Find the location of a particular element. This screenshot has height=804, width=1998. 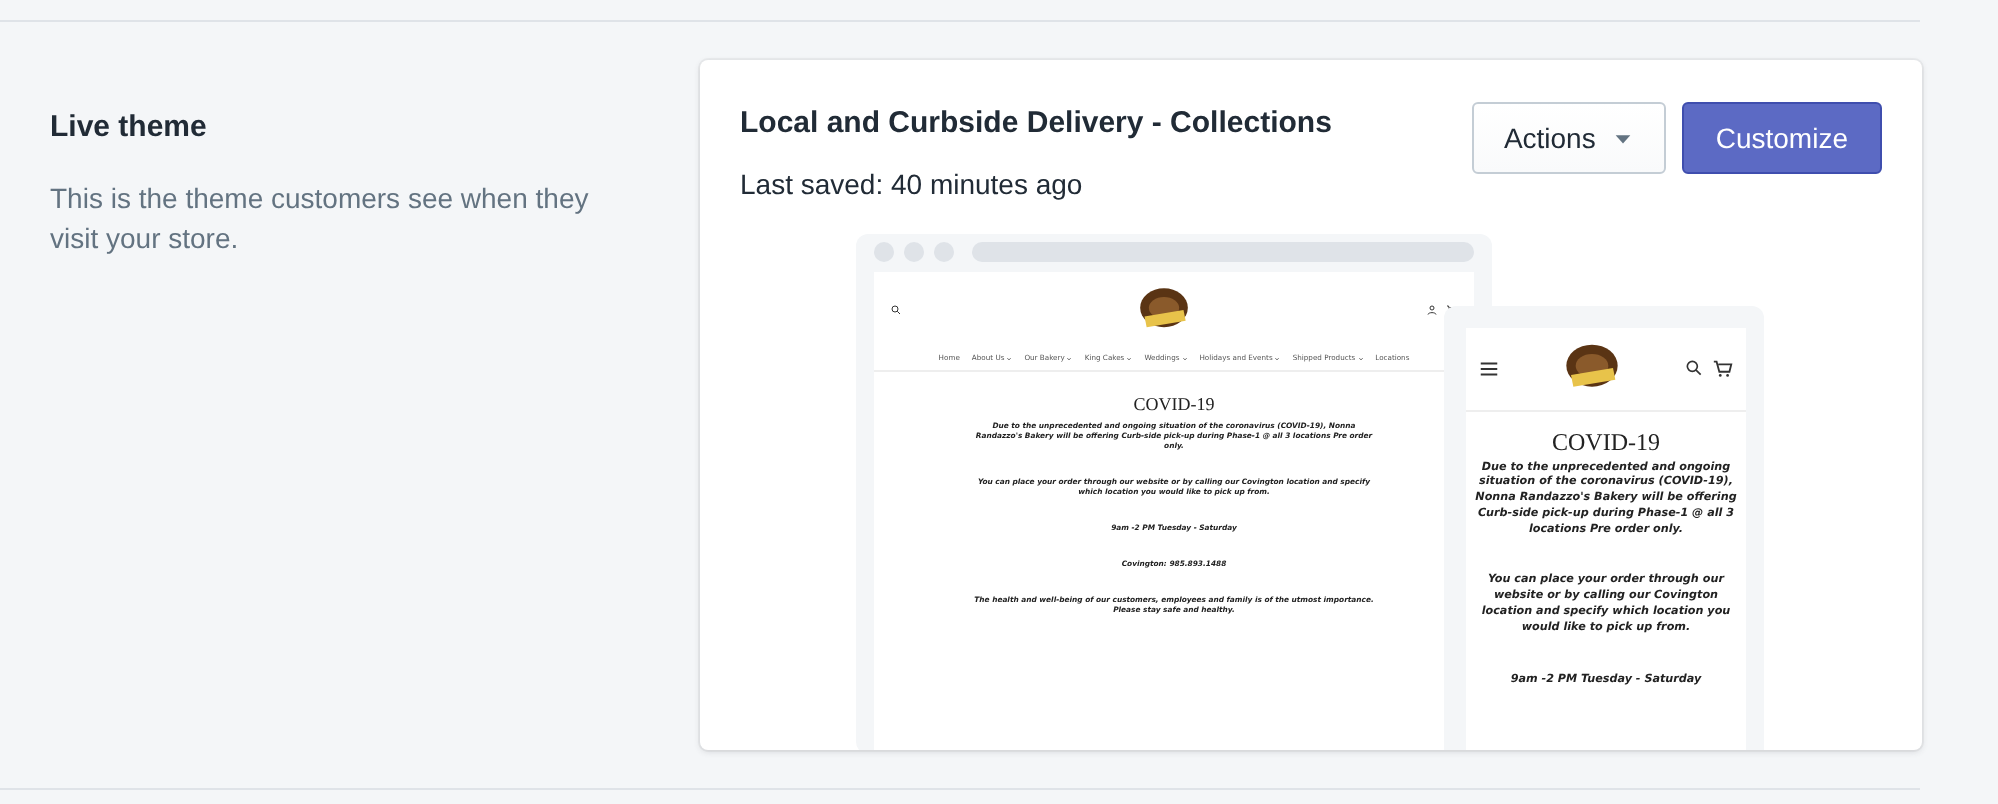

user-icon is located at coordinates (1432, 309).